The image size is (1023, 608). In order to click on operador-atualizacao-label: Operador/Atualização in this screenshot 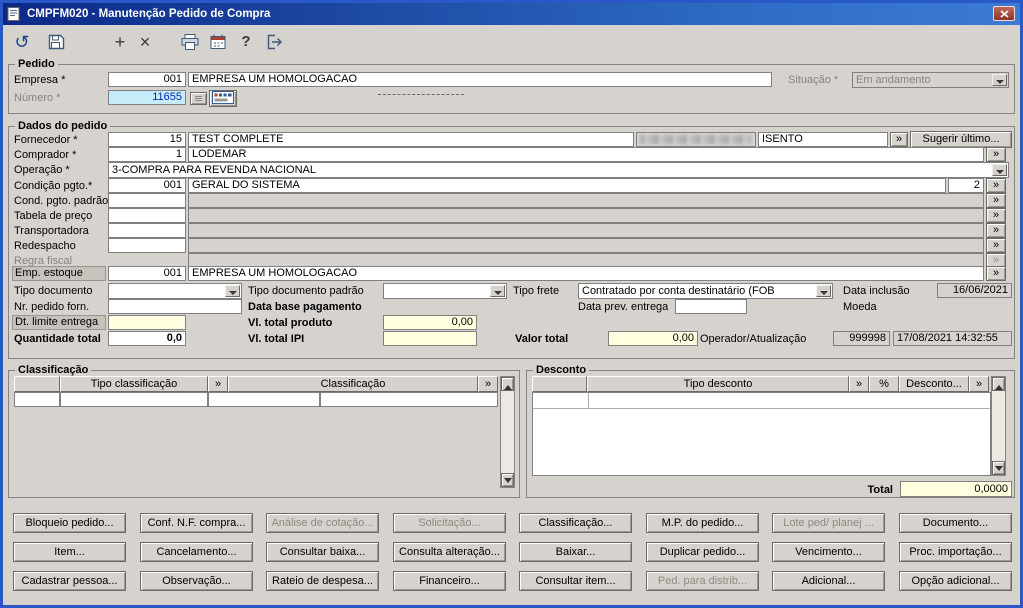, I will do `click(753, 339)`.